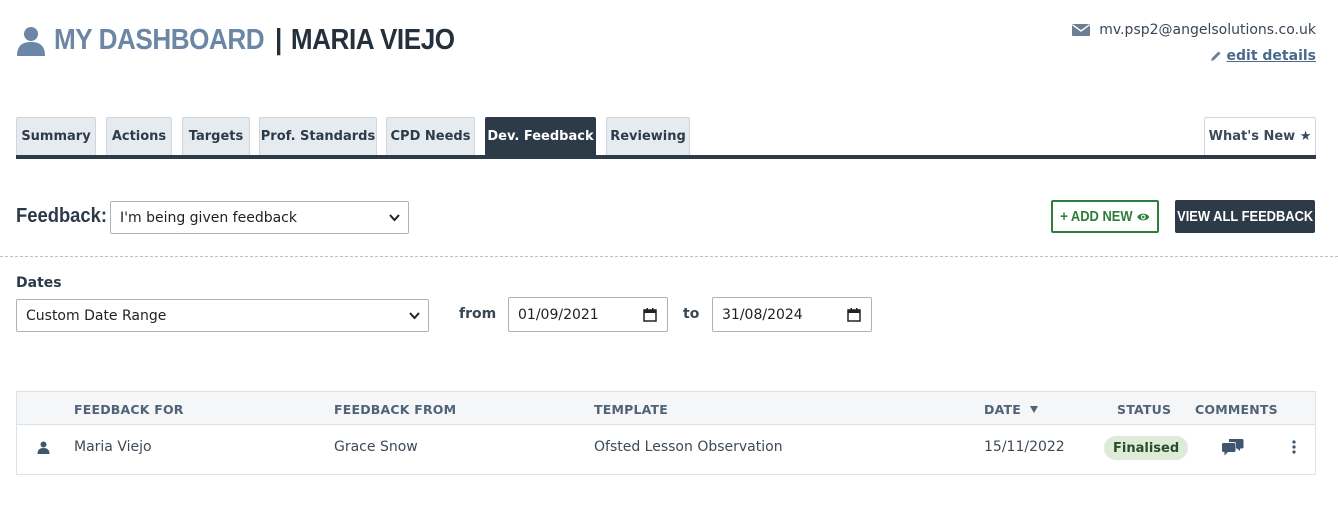 Image resolution: width=1338 pixels, height=513 pixels. Describe the element at coordinates (691, 314) in the screenshot. I see `to-label: to` at that location.